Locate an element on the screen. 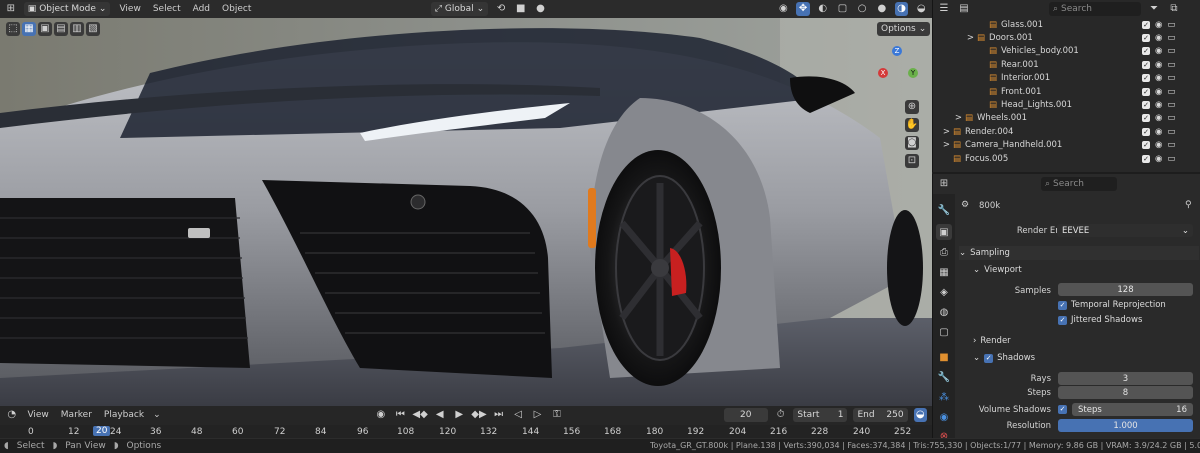 This screenshot has height=453, width=1200. menu-view: View is located at coordinates (129, 9).